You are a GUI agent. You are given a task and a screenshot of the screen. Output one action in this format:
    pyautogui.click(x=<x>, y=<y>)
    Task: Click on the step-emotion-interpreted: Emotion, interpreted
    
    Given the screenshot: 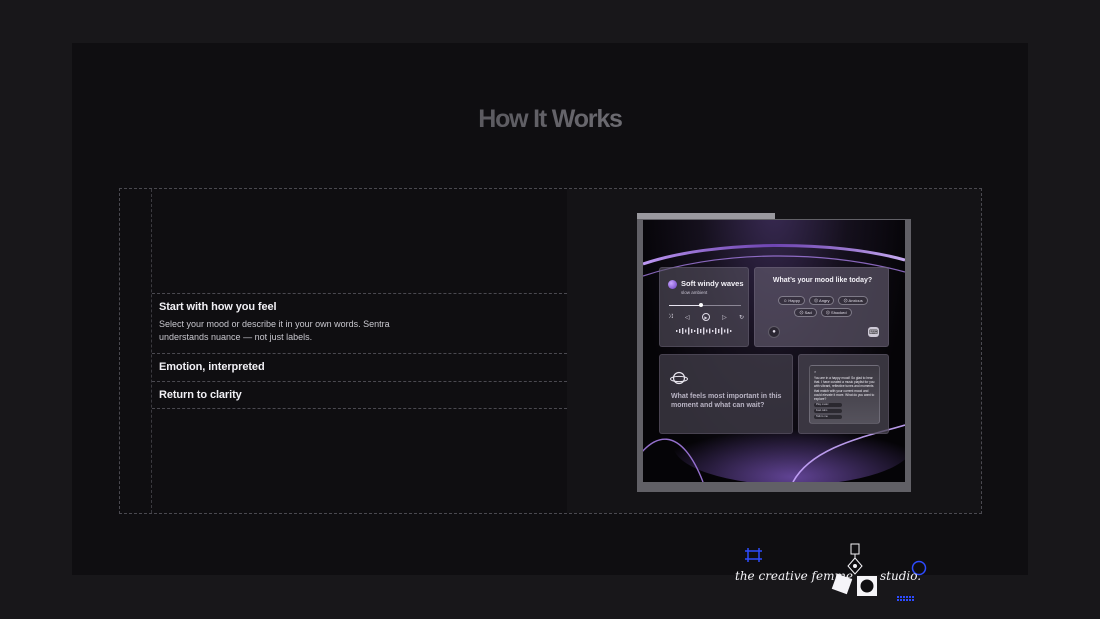 What is the action you would take?
    pyautogui.click(x=359, y=367)
    